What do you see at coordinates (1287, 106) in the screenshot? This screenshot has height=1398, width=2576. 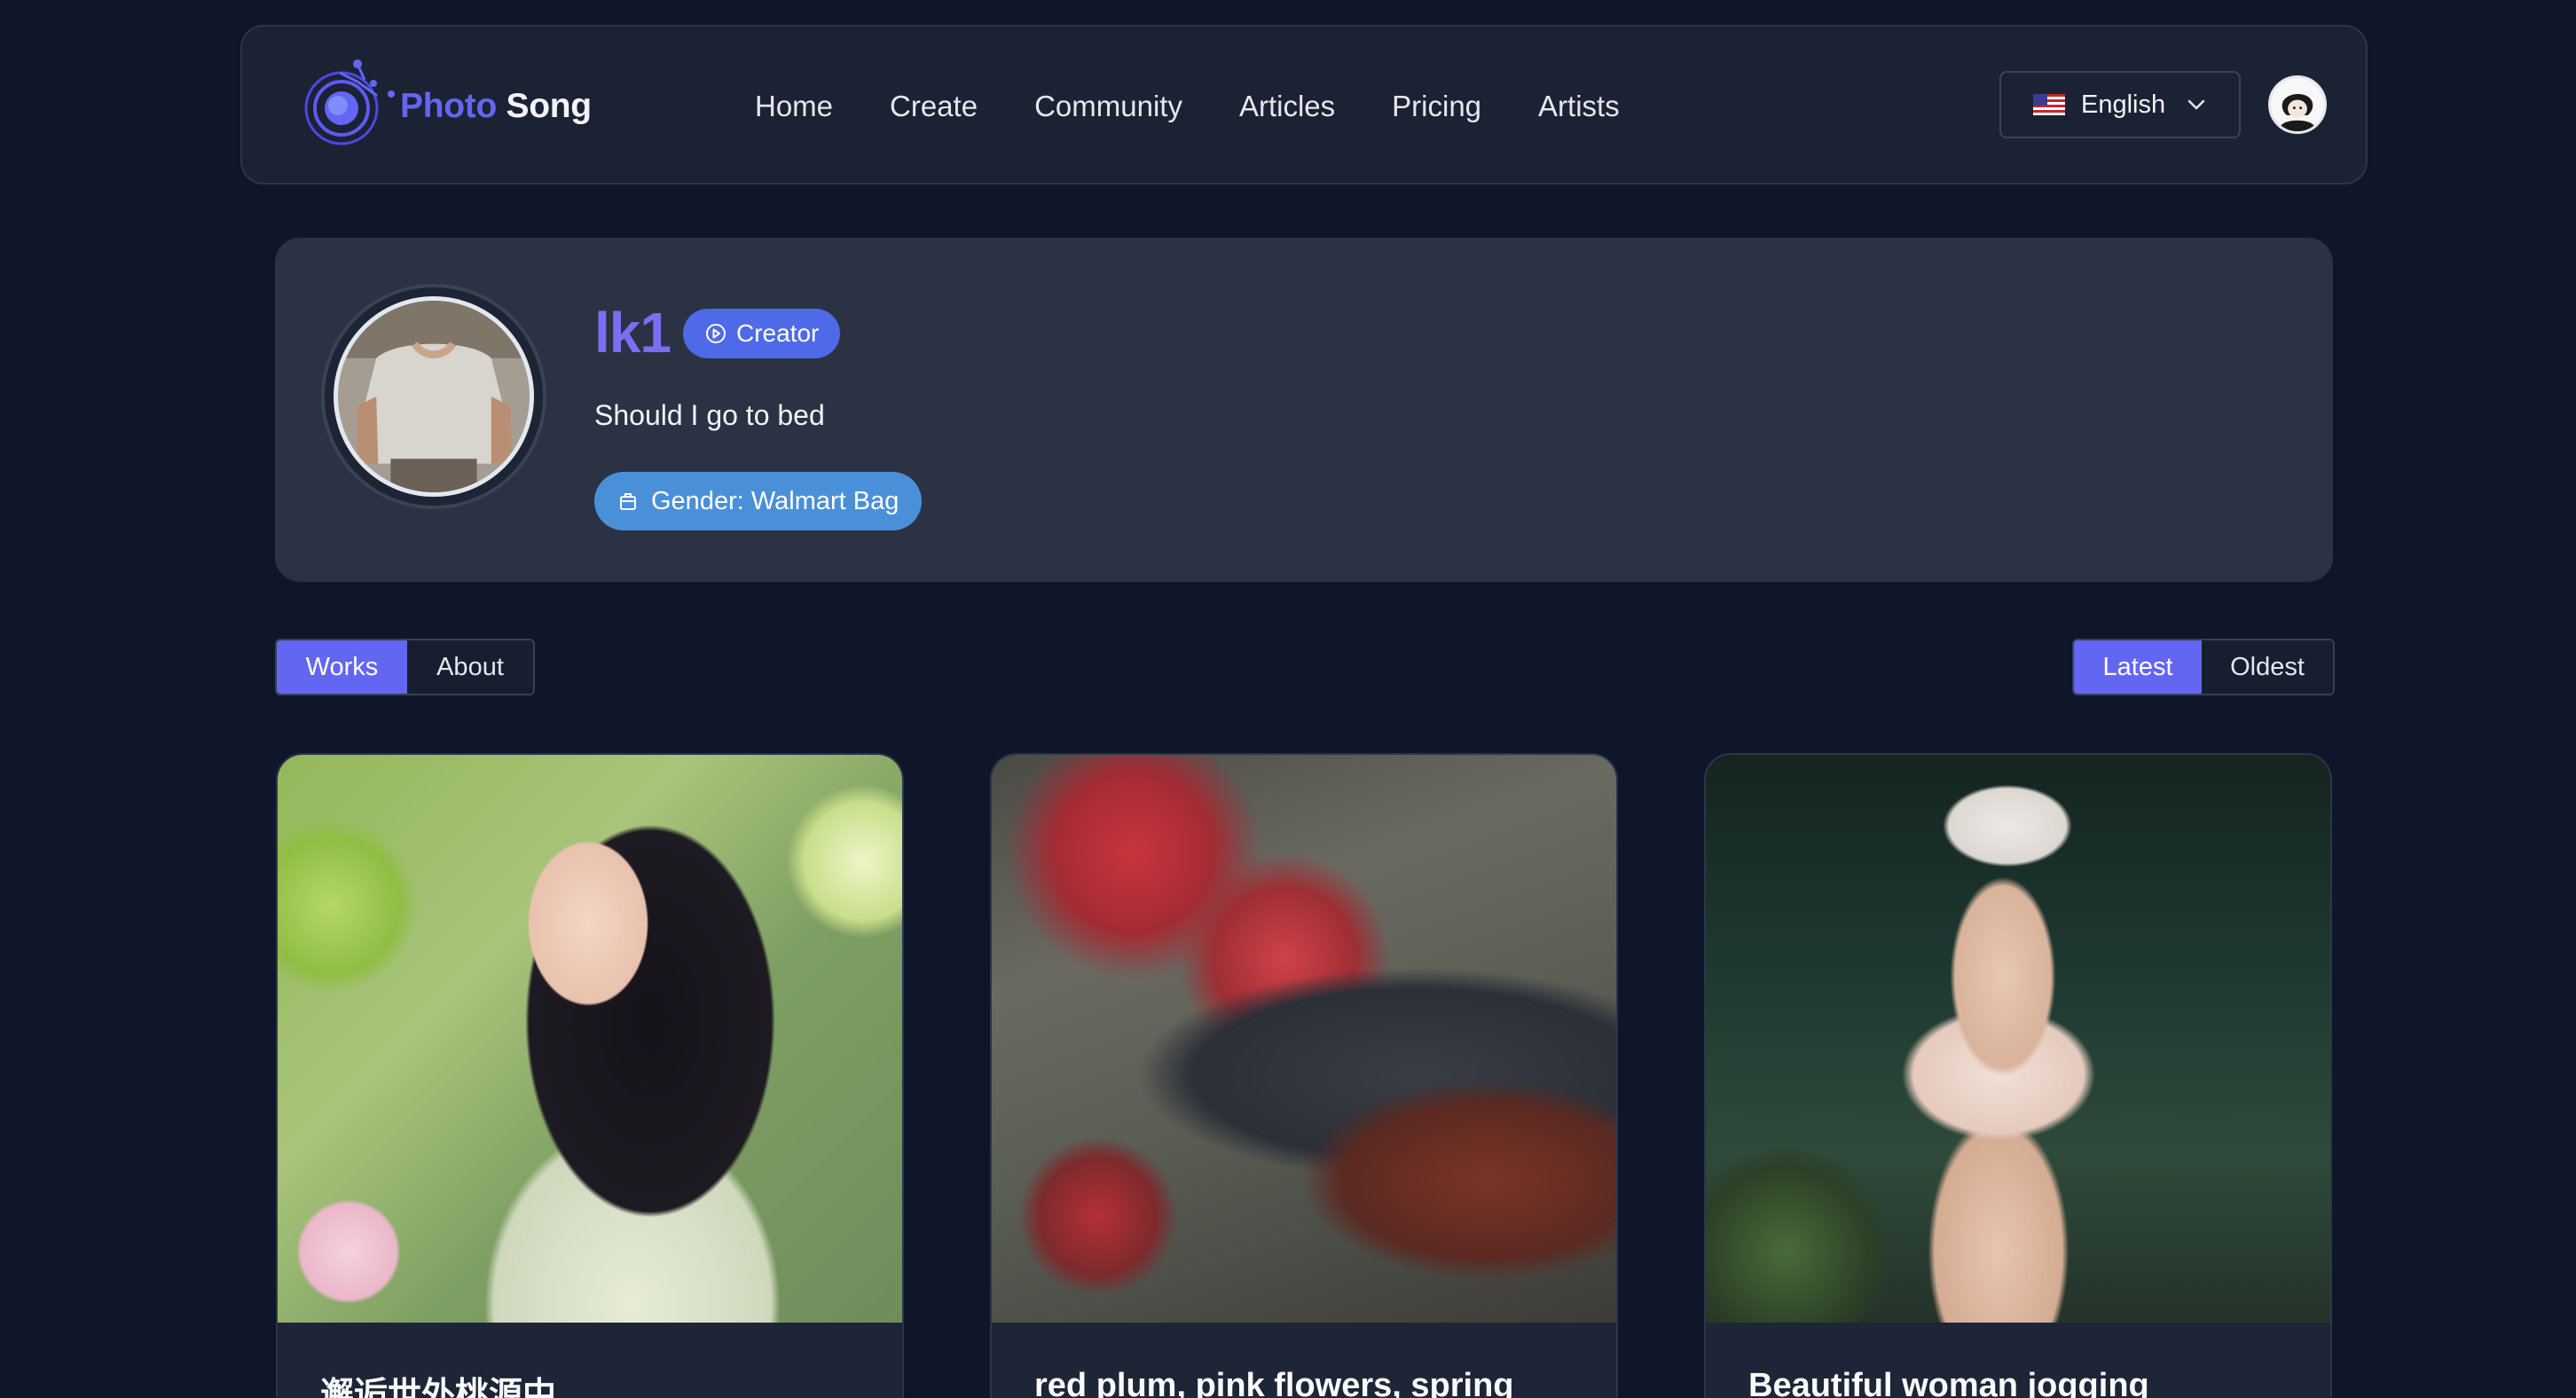 I see `nav-articles: Articles` at bounding box center [1287, 106].